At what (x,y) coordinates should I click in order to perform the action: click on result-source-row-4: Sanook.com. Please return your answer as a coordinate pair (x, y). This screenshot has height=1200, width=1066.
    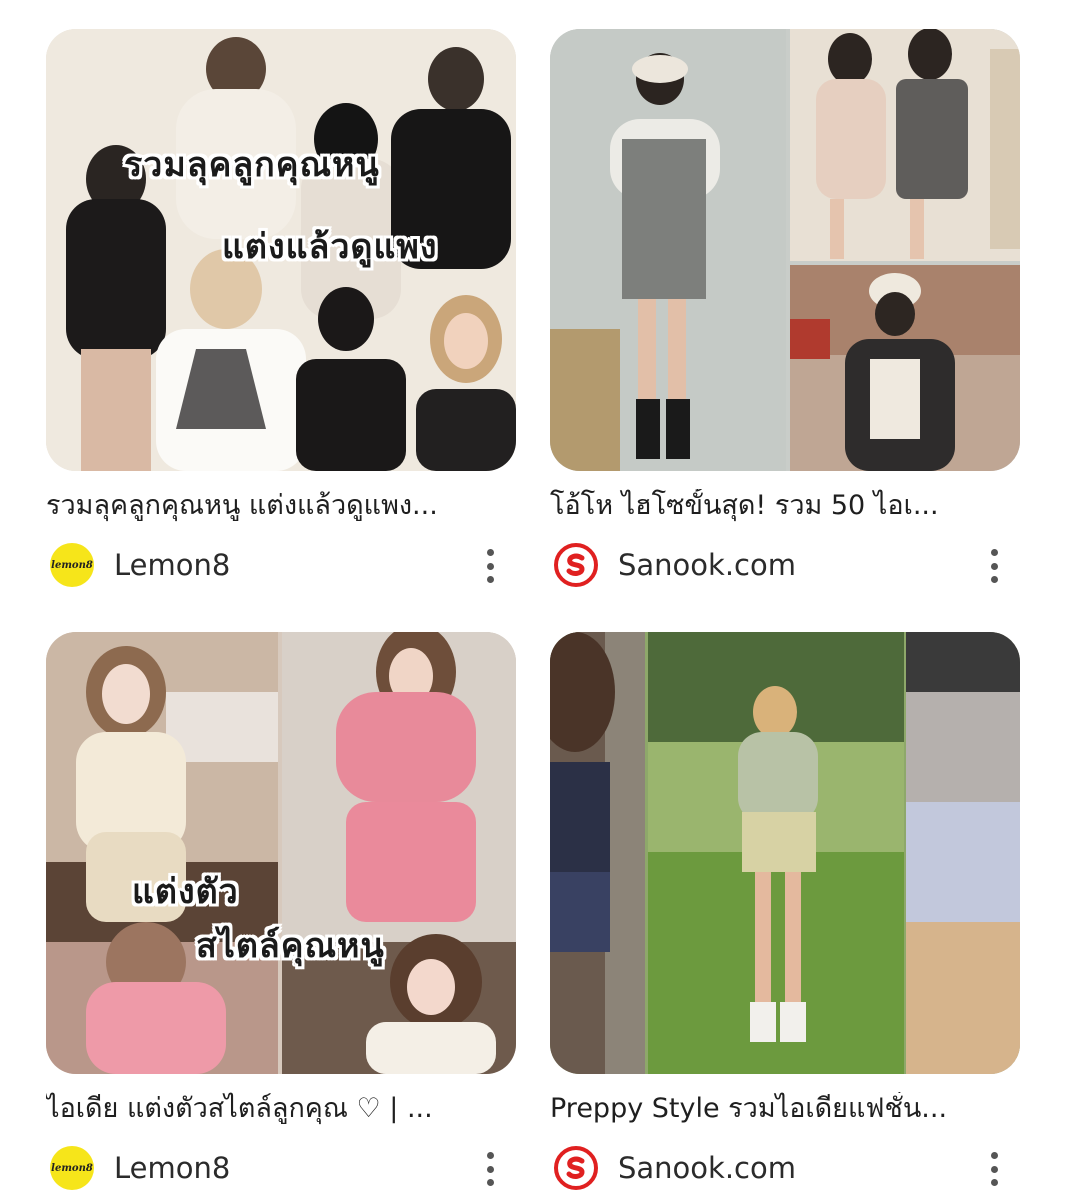
    Looking at the image, I should click on (785, 1168).